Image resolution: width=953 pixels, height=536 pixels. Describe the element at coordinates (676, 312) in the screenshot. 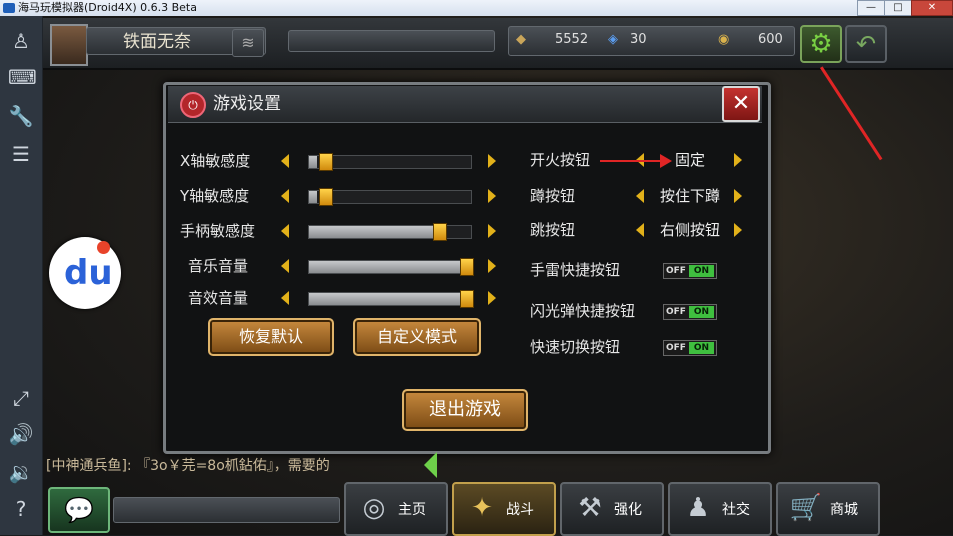

I see `toggle-off-label: OFF` at that location.